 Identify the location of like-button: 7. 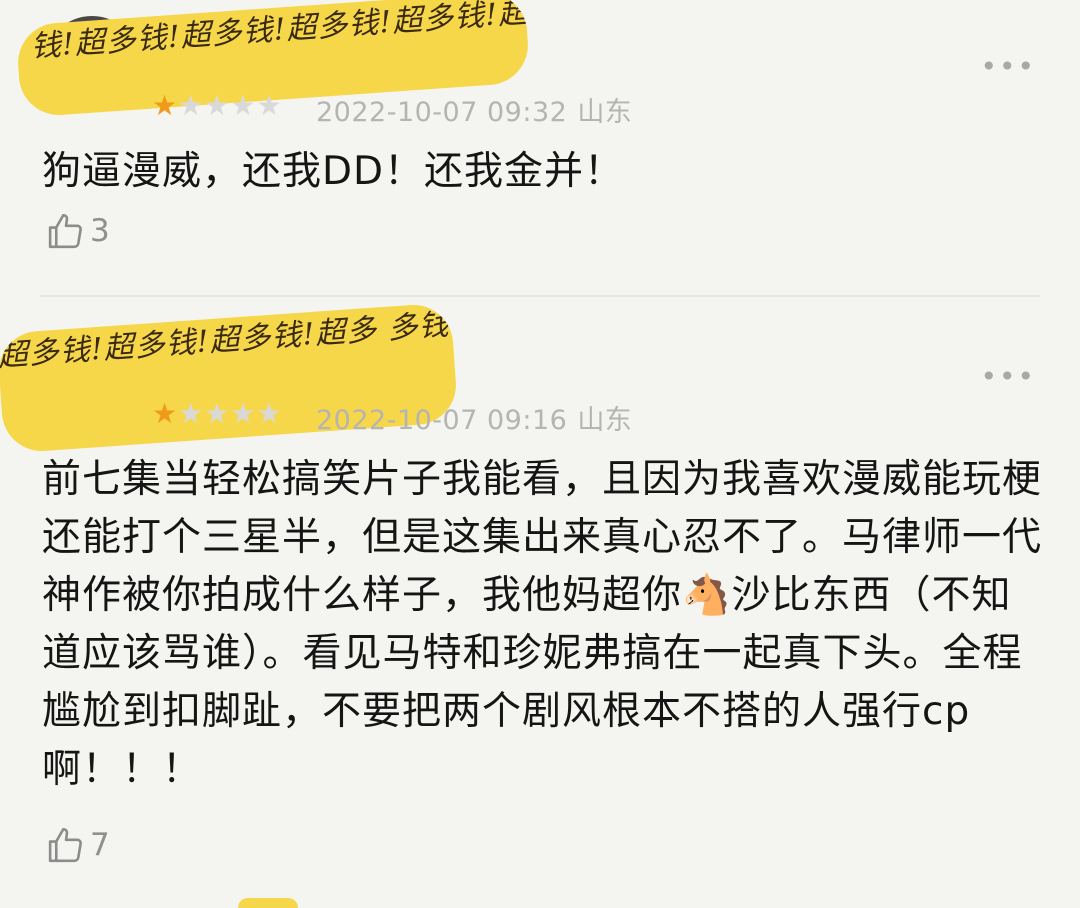
(77, 845).